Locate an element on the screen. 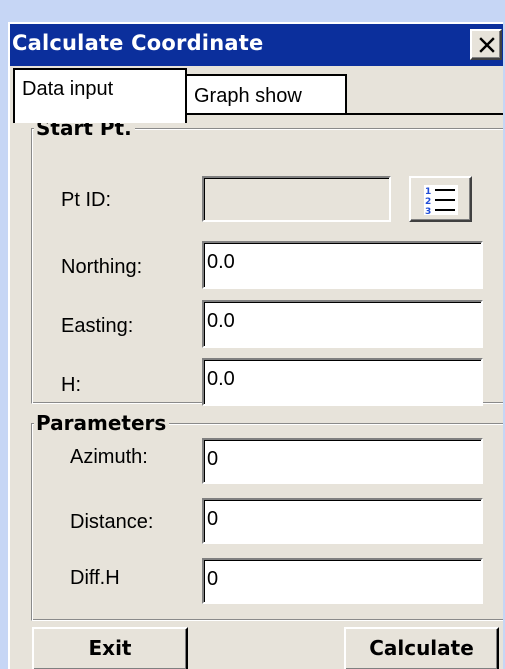  tab-strip-divider is located at coordinates (345, 114).